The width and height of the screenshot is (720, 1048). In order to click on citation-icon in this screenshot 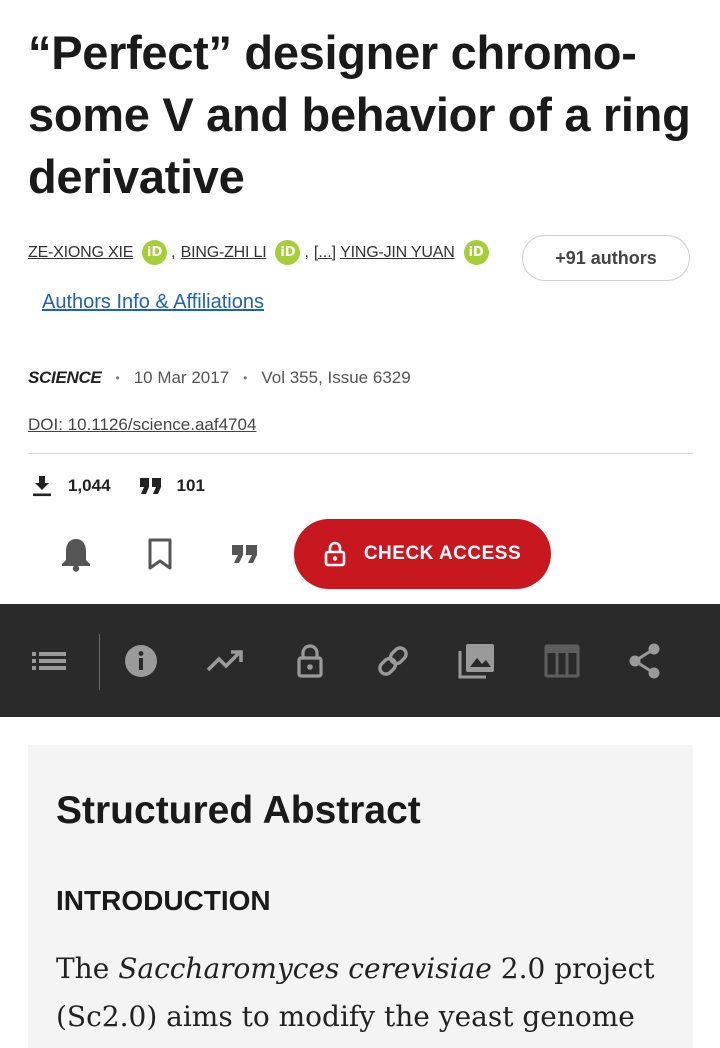, I will do `click(151, 486)`.